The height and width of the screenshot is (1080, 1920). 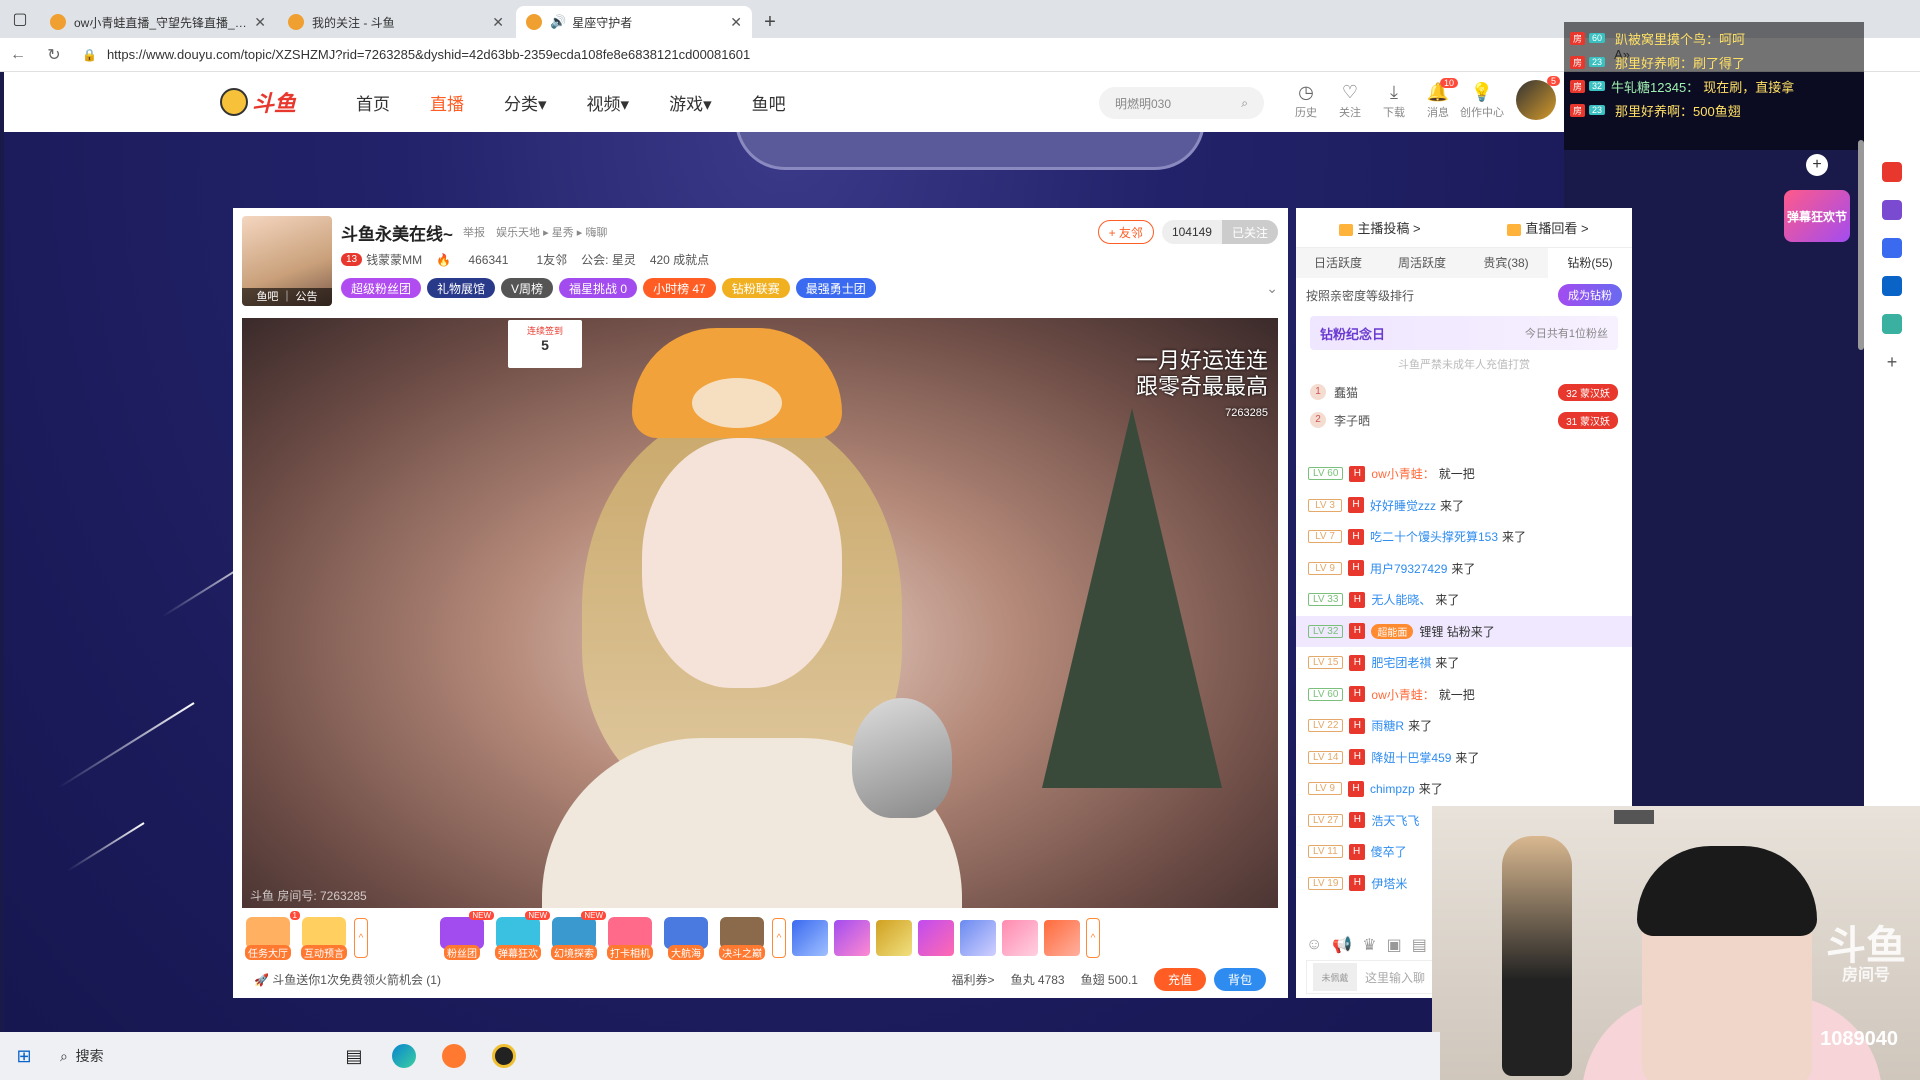 I want to click on chat-username: 降妞十巴掌459, so click(x=1411, y=757).